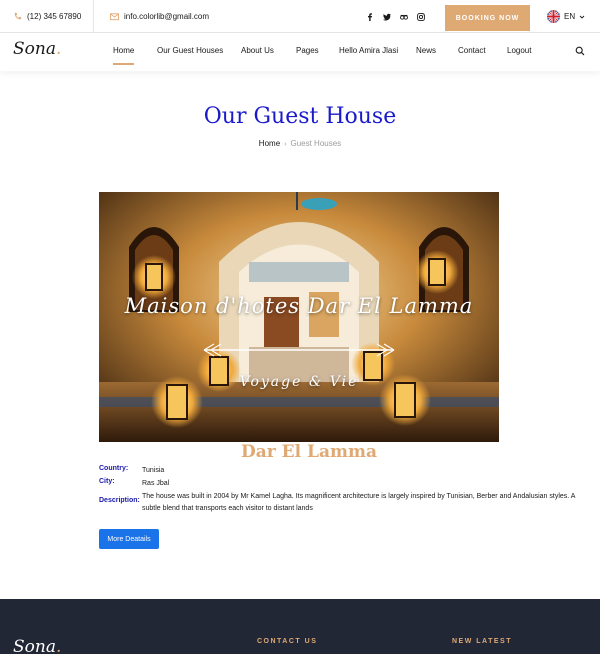 Image resolution: width=600 pixels, height=654 pixels. I want to click on email-address: info.colorlib@gmail.com, so click(167, 16).